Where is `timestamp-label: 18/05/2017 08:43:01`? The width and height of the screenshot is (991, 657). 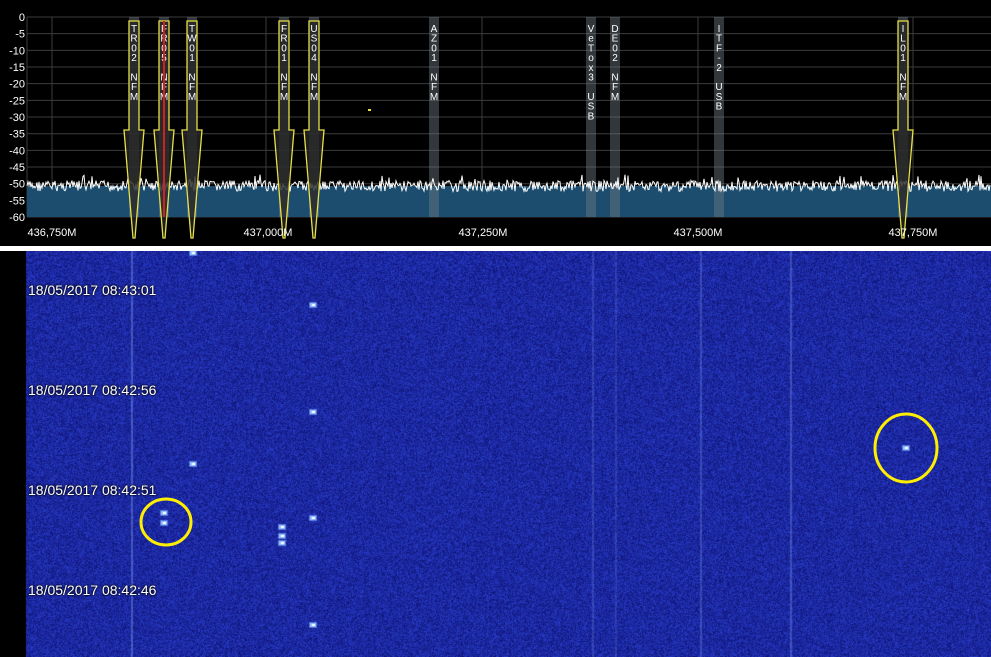 timestamp-label: 18/05/2017 08:43:01 is located at coordinates (92, 290).